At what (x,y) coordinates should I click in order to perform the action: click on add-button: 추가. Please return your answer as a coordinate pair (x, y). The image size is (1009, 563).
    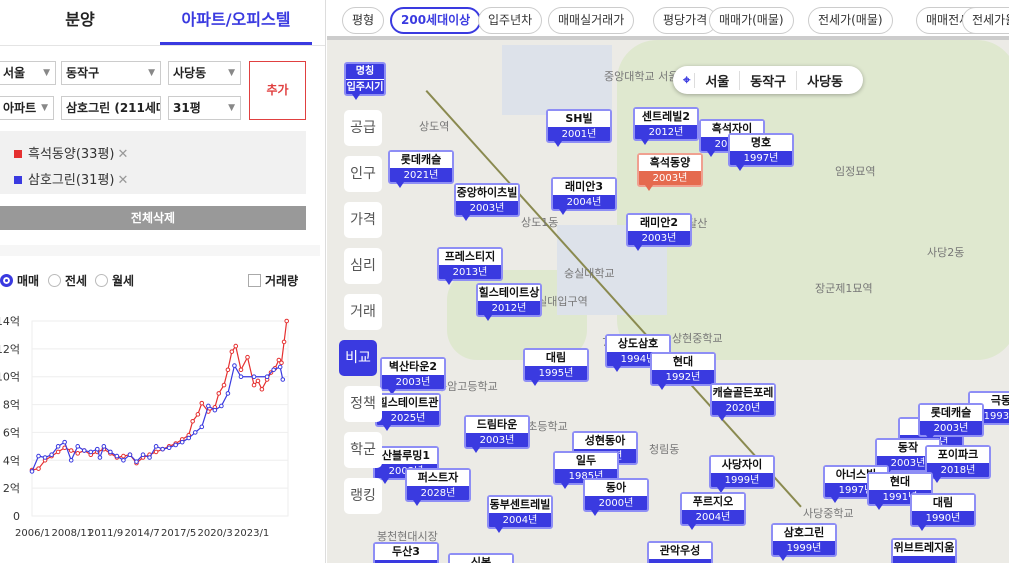
    Looking at the image, I should click on (277, 90).